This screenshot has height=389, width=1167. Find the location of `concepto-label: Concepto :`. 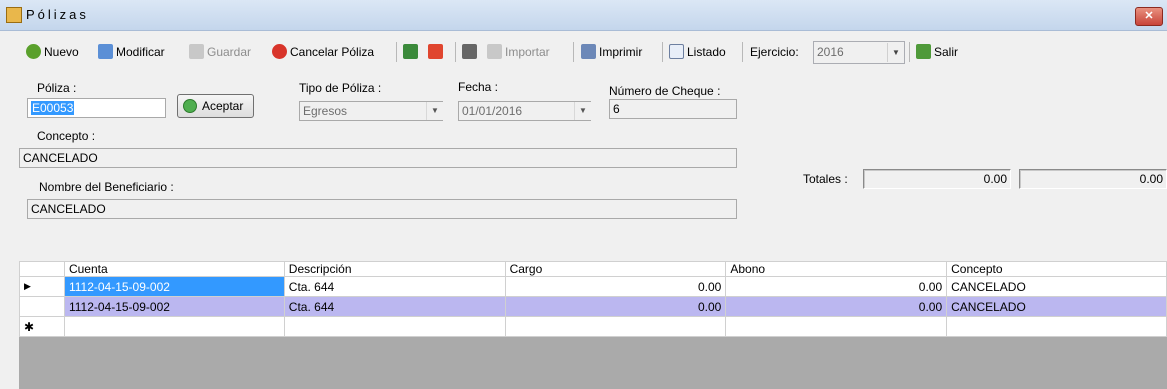

concepto-label: Concepto : is located at coordinates (66, 136).